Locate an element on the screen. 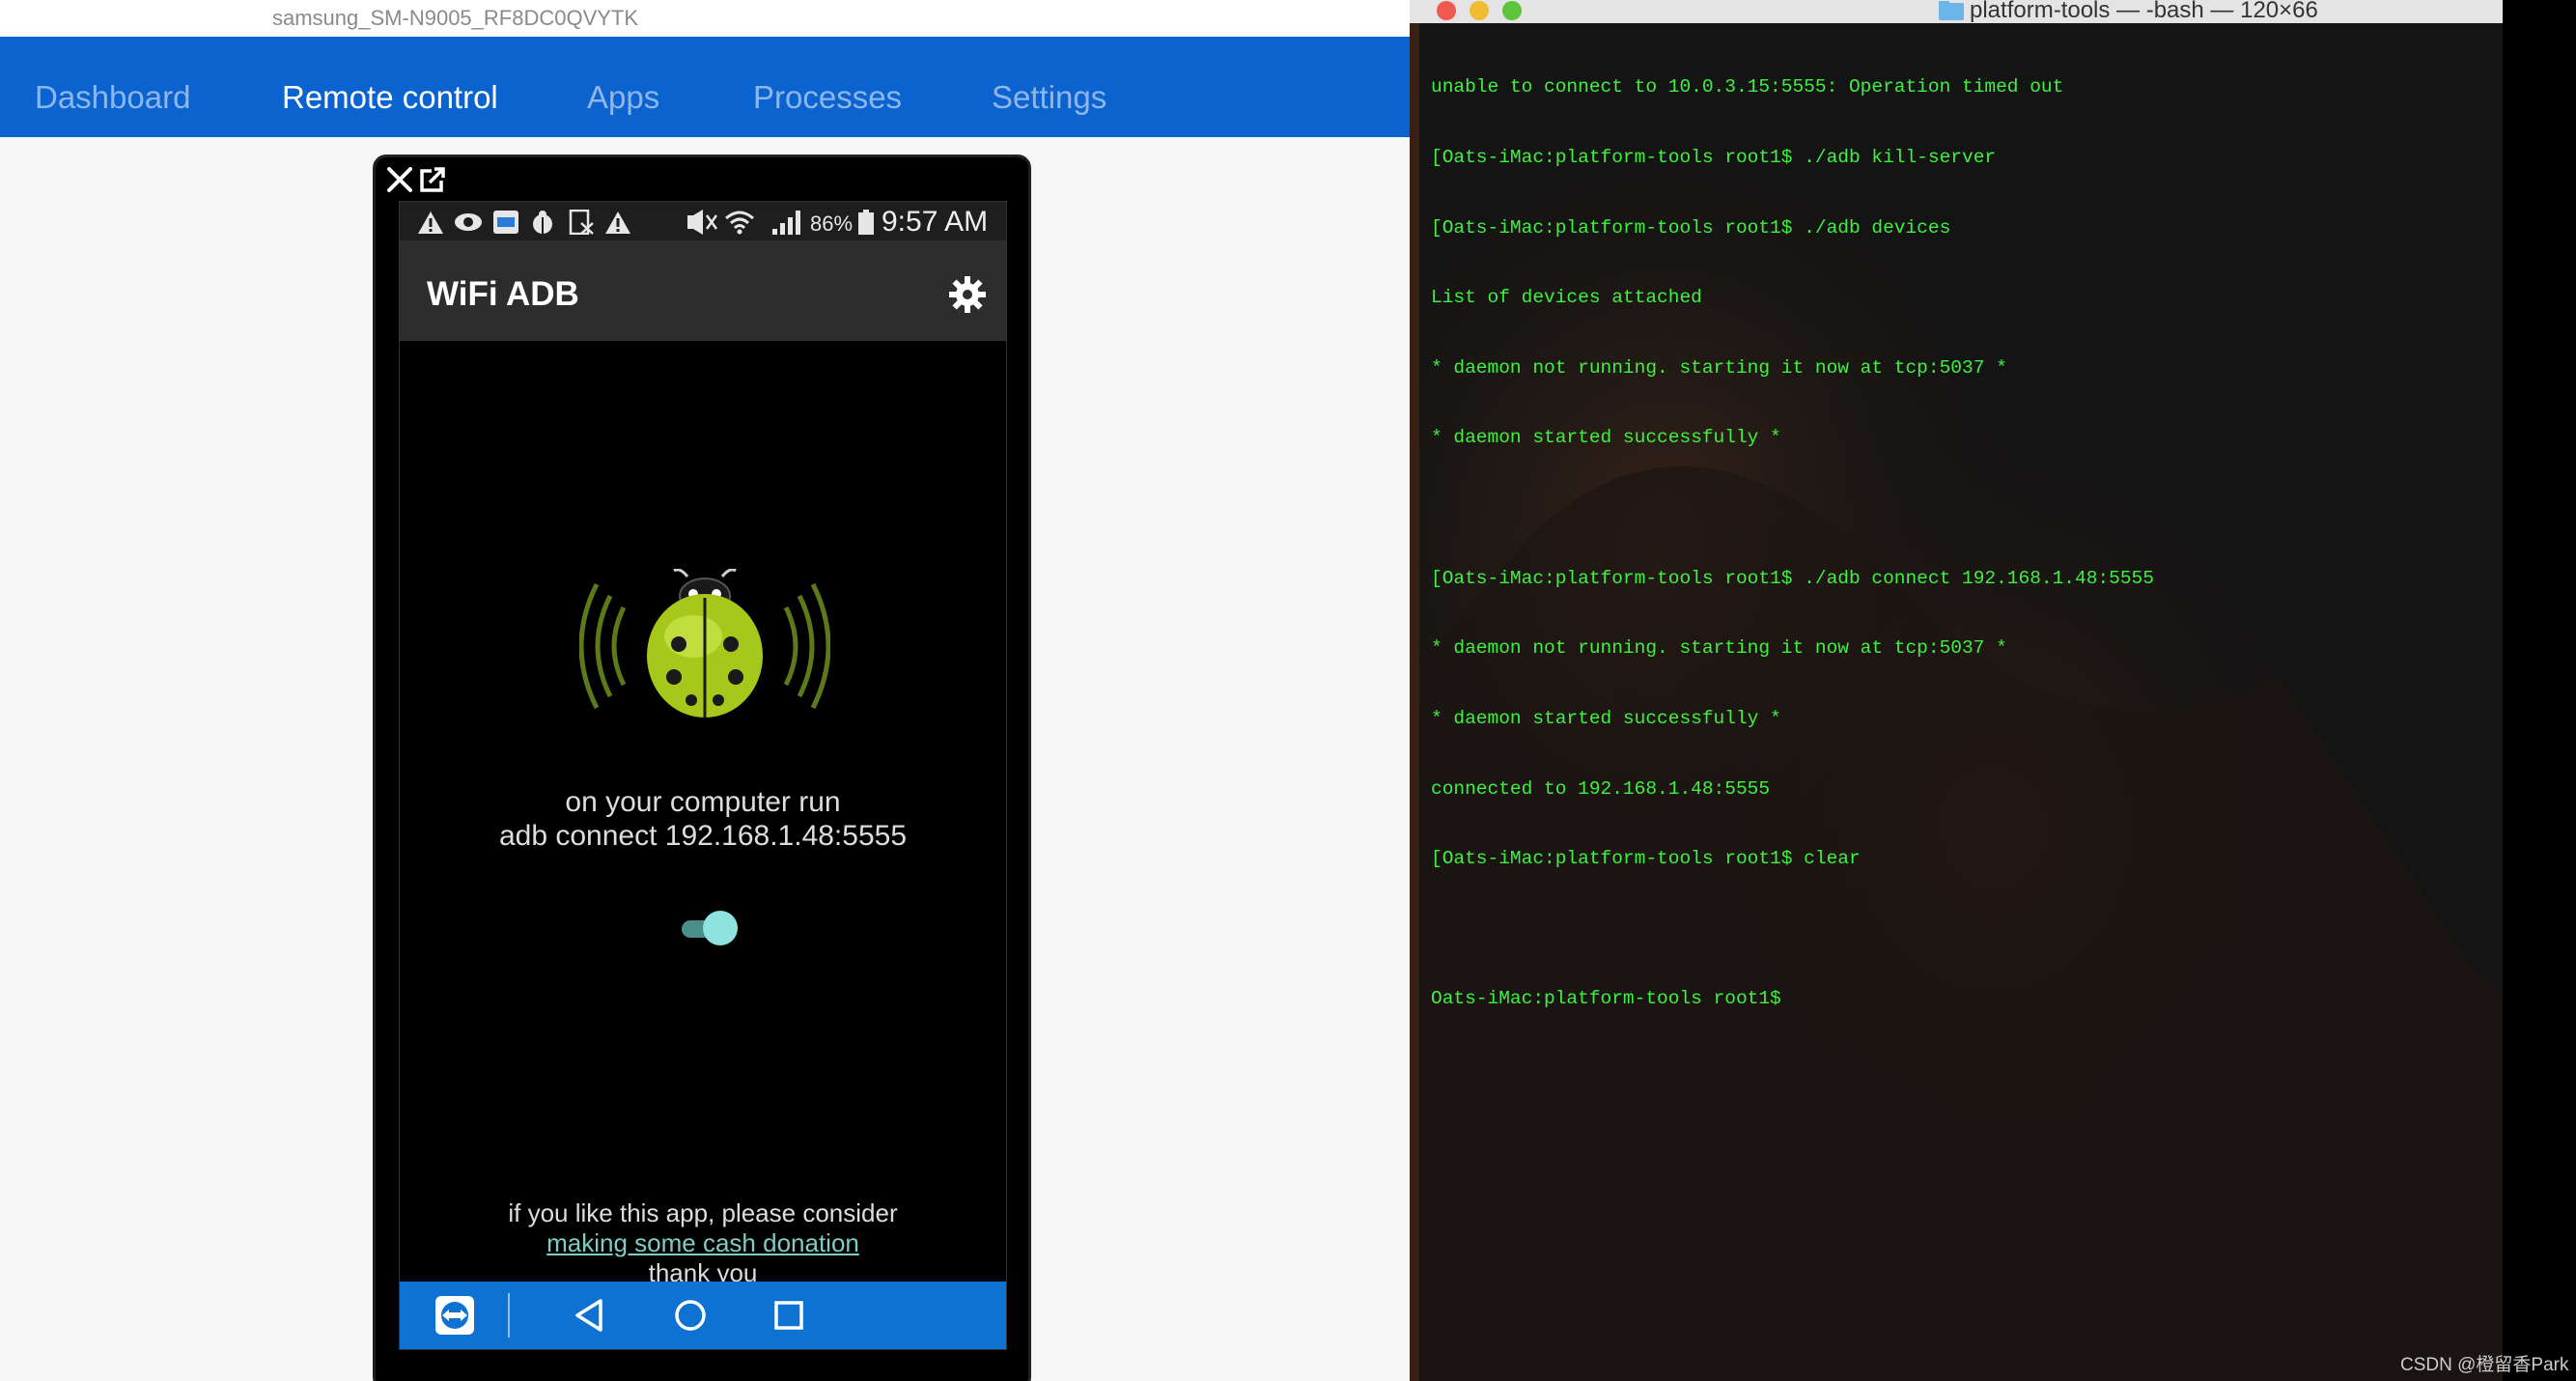  terminal-line: connected to 192.168.1.48:5555 is located at coordinates (1601, 788).